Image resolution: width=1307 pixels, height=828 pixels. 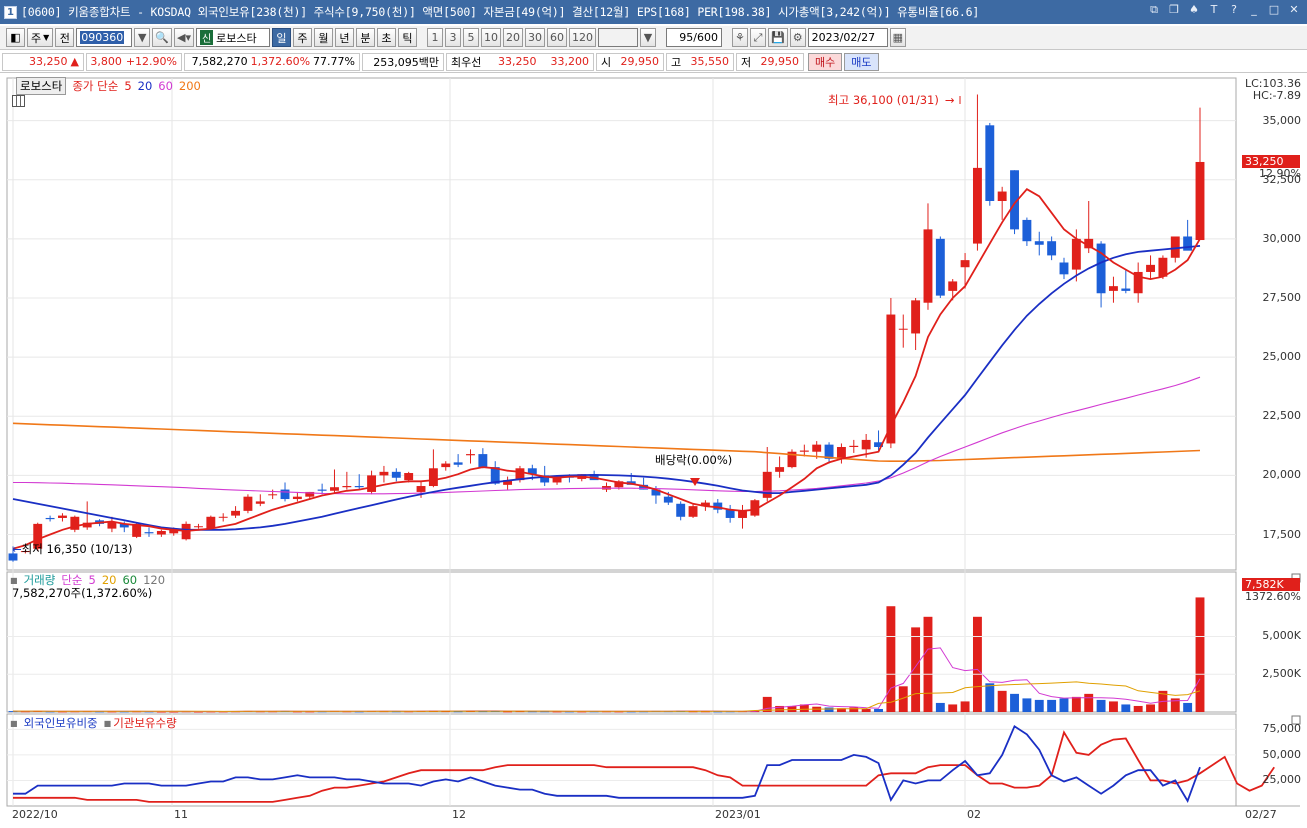 I want to click on holding-legend: ■ 외국인보유비중 ■ 기관보유수량, so click(x=93, y=723).